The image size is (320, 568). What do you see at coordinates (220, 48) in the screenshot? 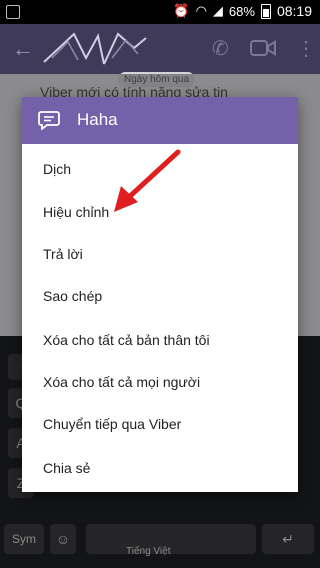
I see `phone-icon: ✆` at bounding box center [220, 48].